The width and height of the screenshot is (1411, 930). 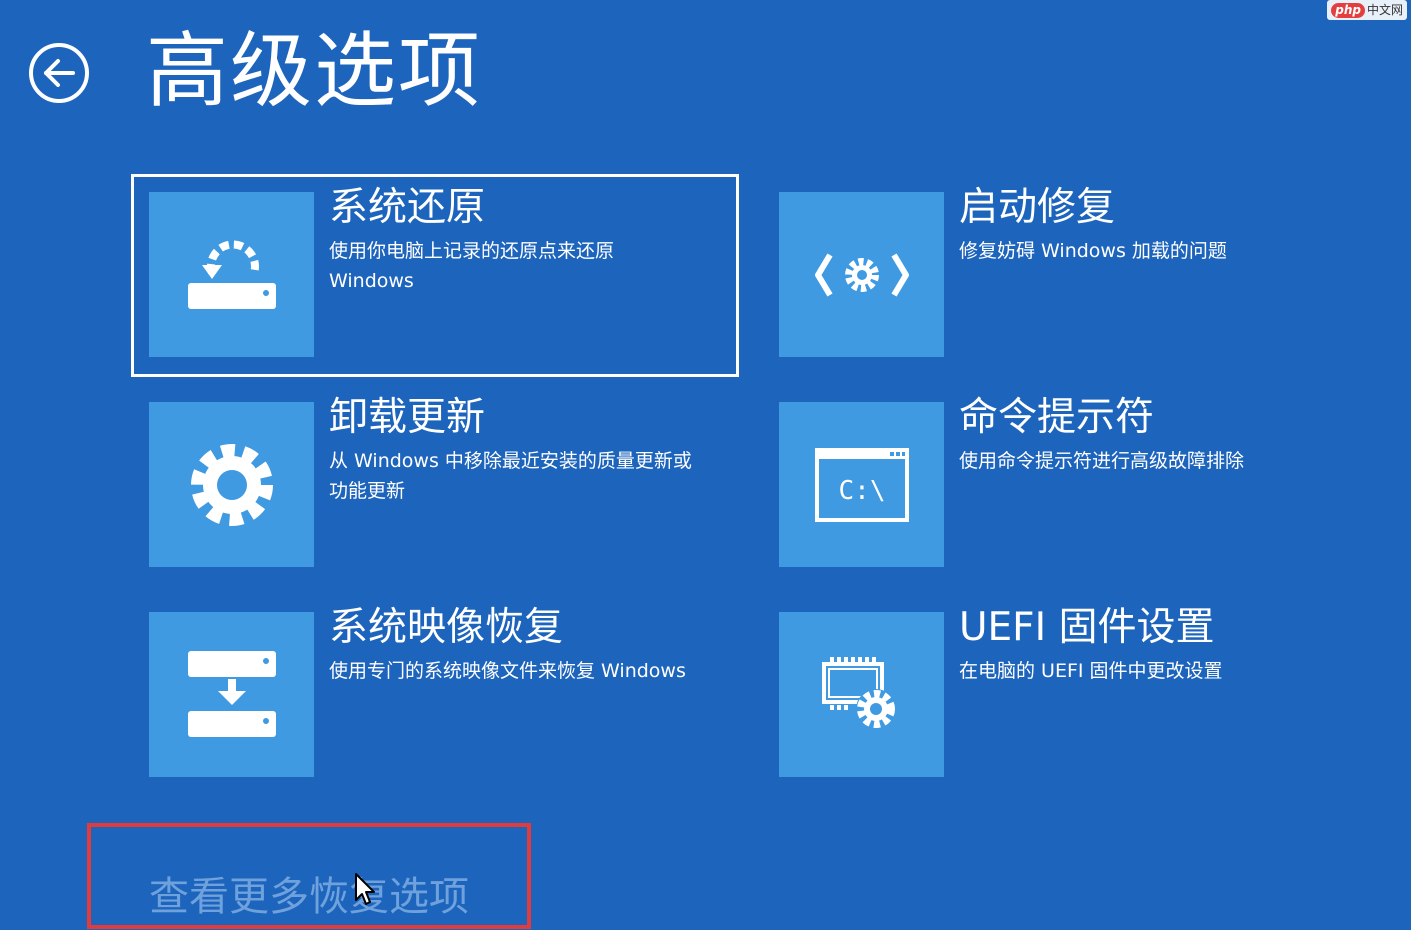 What do you see at coordinates (1059, 481) in the screenshot?
I see `option-command-prompt: C:\ 命令提示符 使用命令提示符进行高级故障排除` at bounding box center [1059, 481].